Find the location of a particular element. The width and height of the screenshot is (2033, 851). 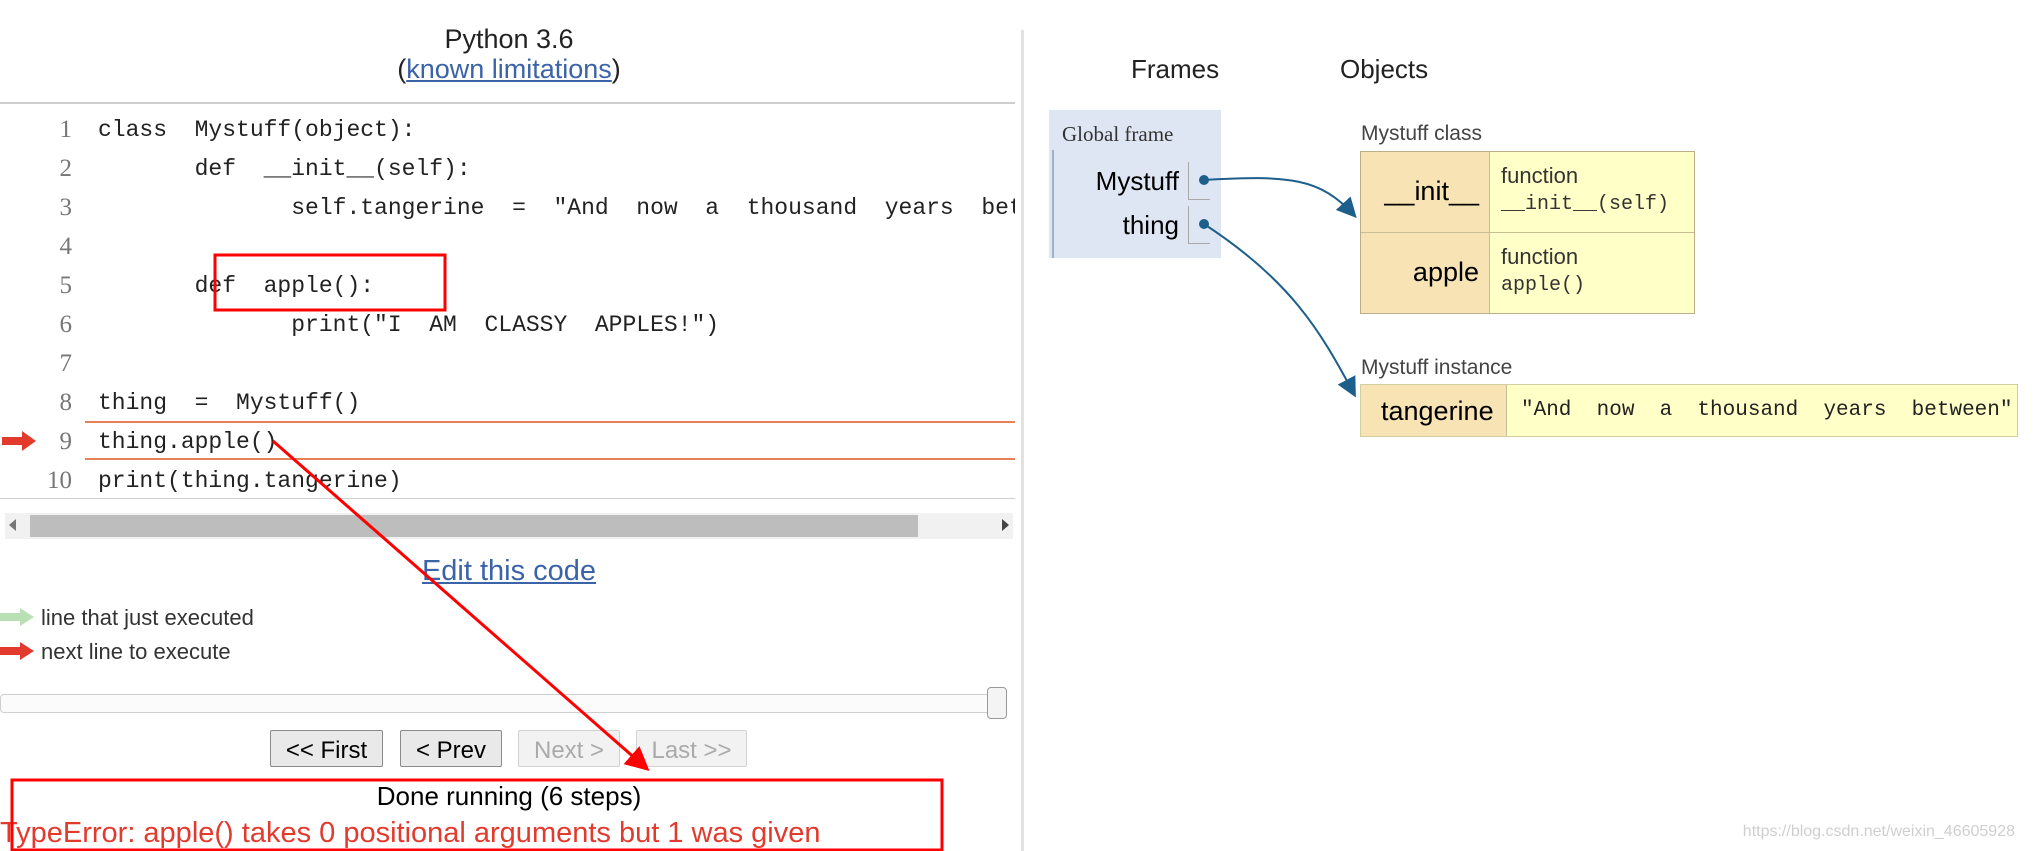

pointer-arrow-mystuff is located at coordinates (1280, 197).